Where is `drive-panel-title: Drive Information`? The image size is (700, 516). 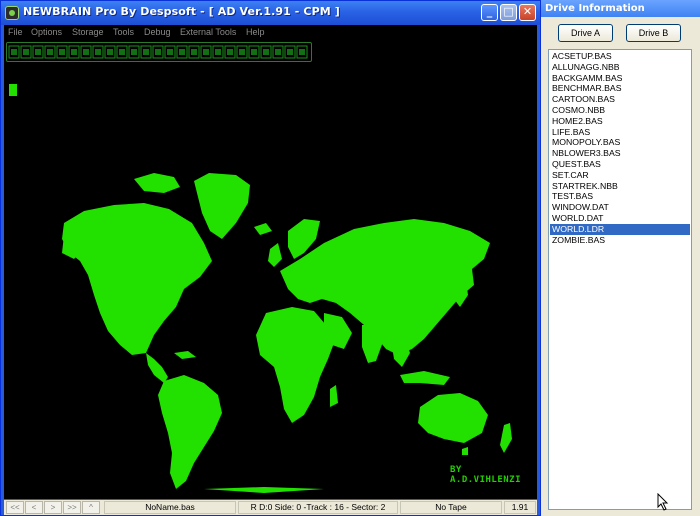 drive-panel-title: Drive Information is located at coordinates (620, 8).